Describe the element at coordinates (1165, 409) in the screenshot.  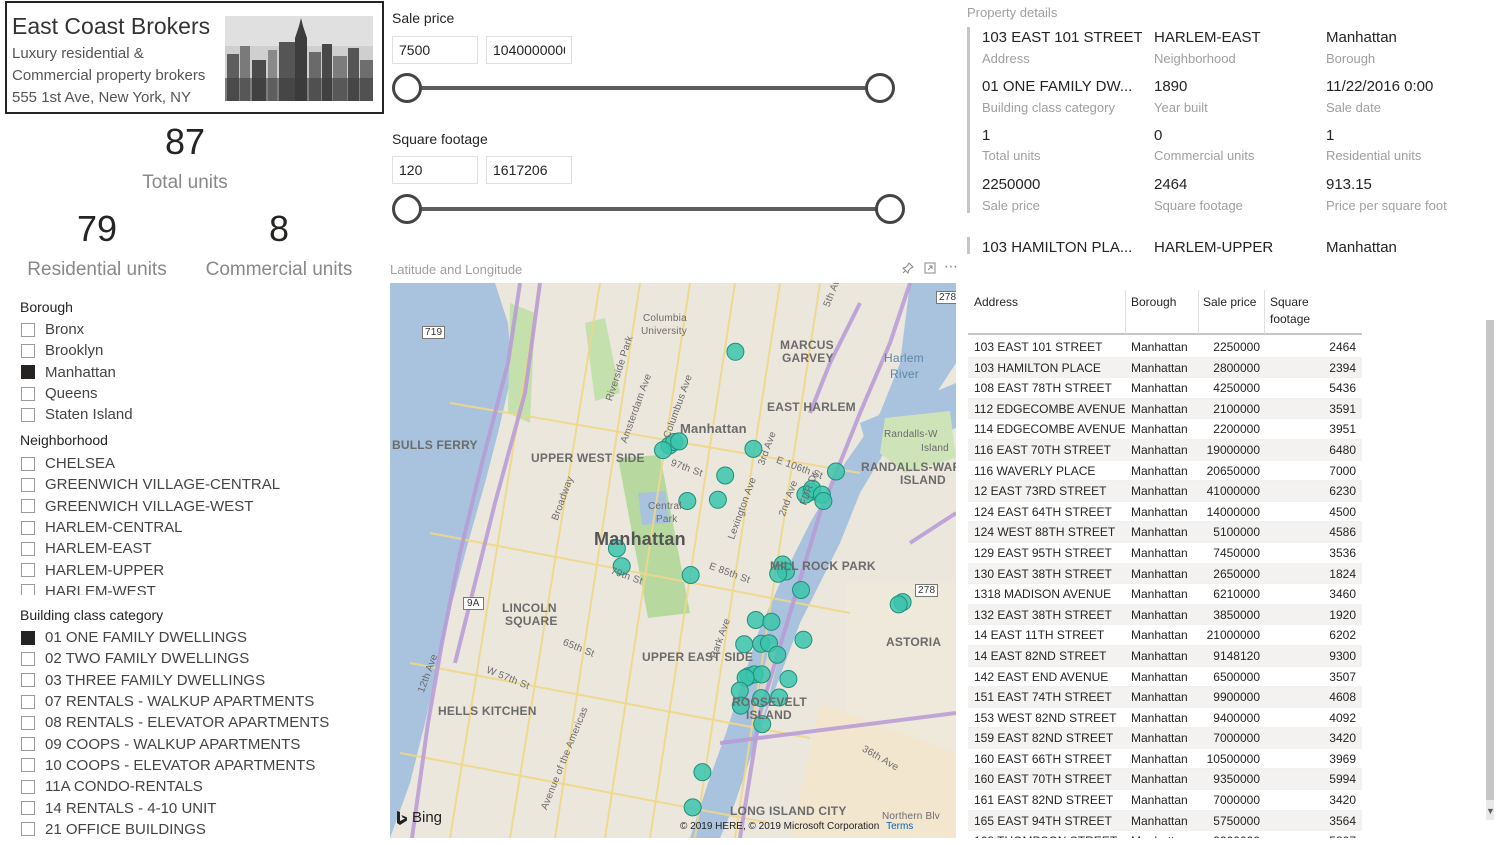
I see `table-row: 112 EDGECOMBE AVENUE Manhattan 2100000 3591` at that location.